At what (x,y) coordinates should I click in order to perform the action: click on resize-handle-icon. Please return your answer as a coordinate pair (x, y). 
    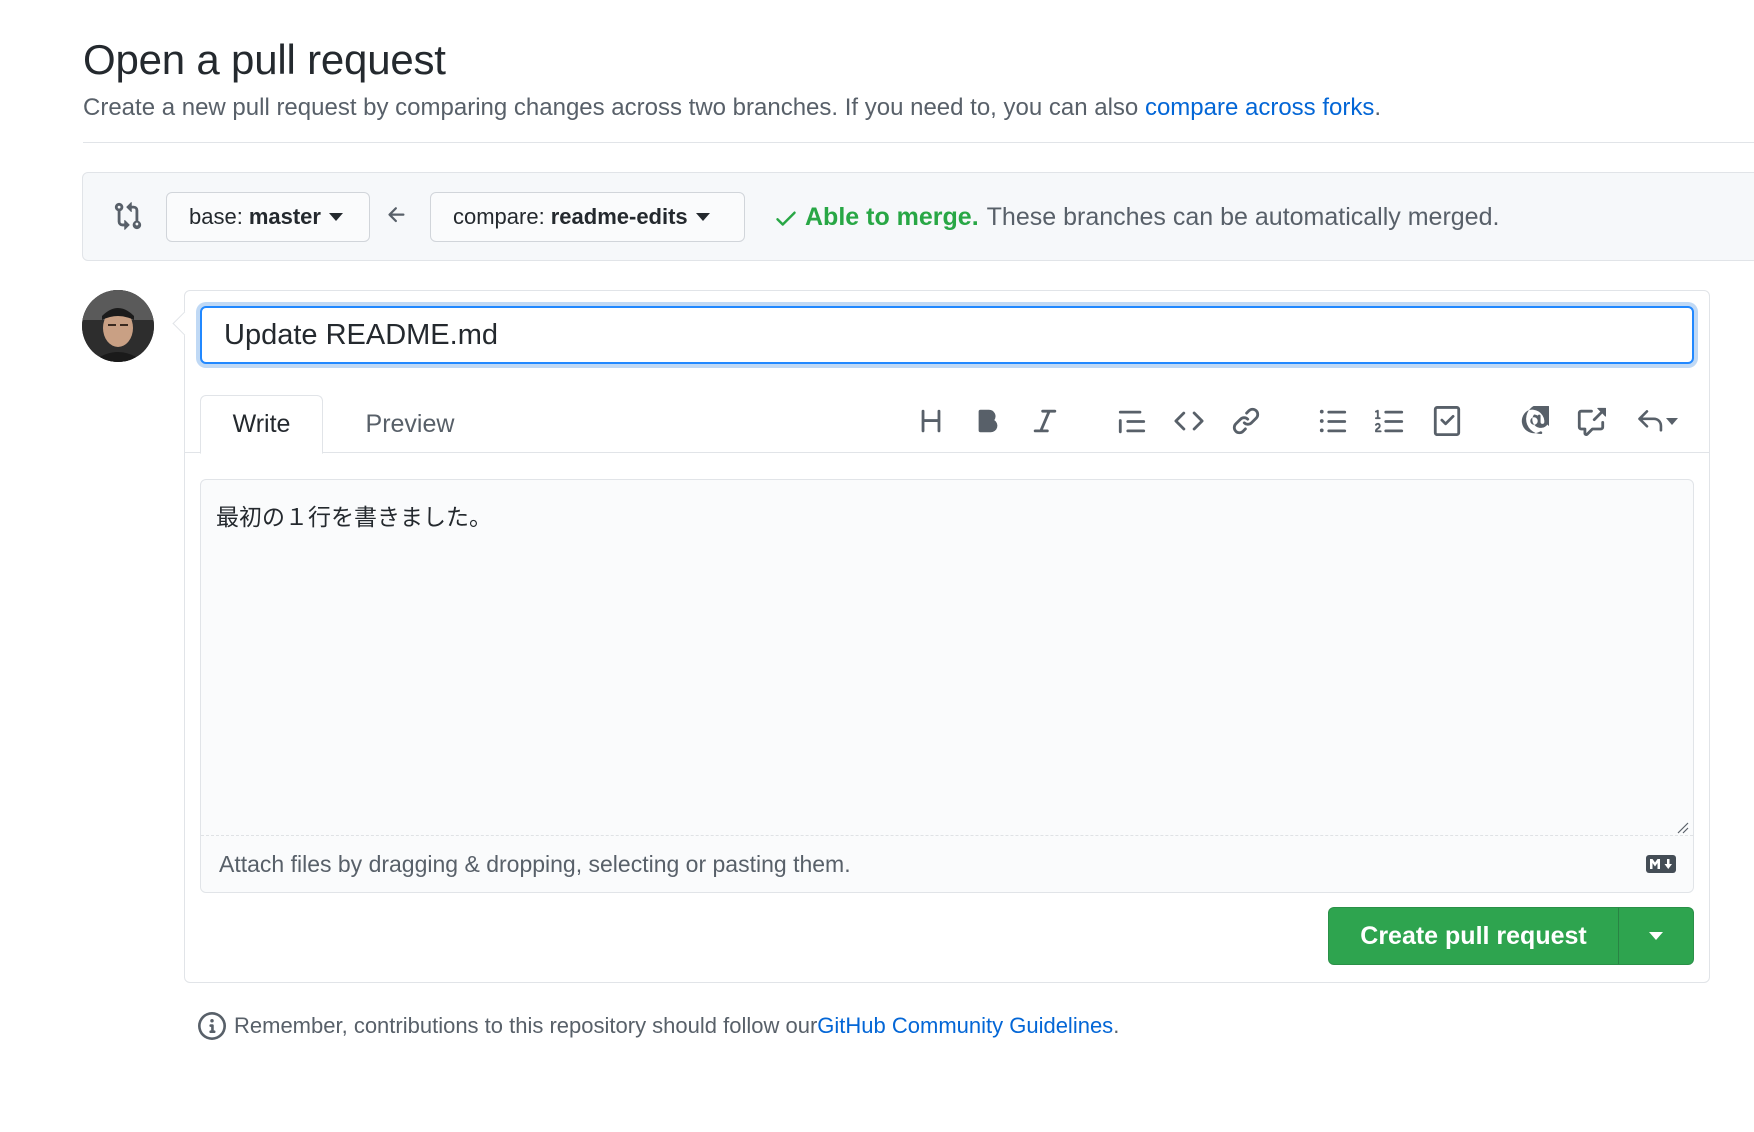
    Looking at the image, I should click on (1682, 827).